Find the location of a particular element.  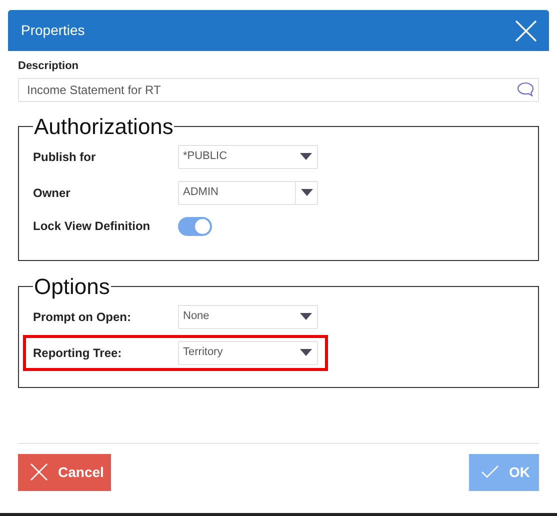

description-label: Description is located at coordinates (49, 66).